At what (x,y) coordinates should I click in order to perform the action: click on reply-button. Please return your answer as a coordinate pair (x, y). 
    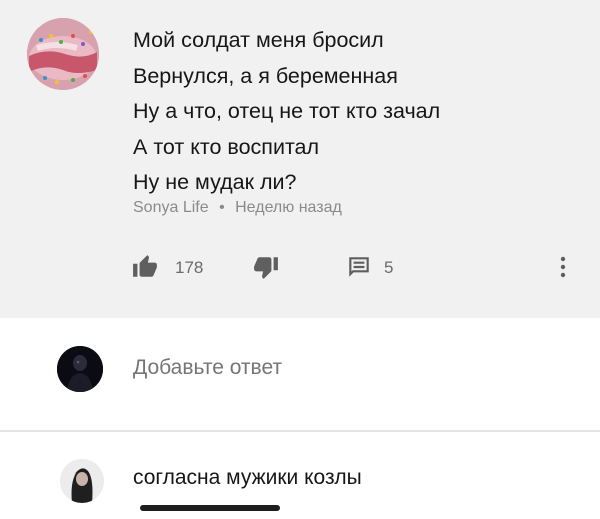
    Looking at the image, I should click on (359, 267).